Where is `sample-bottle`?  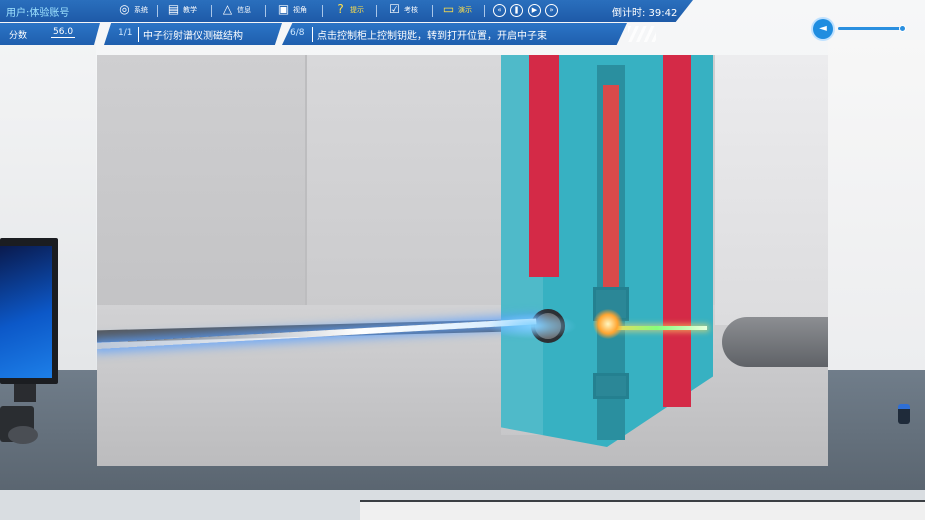
sample-bottle is located at coordinates (904, 414).